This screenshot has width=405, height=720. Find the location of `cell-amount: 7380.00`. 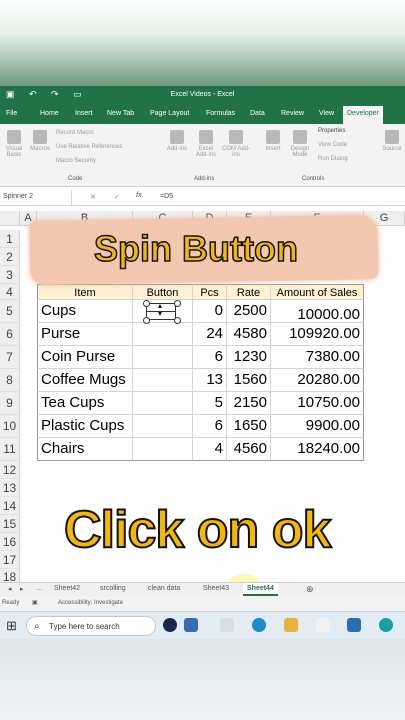

cell-amount: 7380.00 is located at coordinates (317, 357).